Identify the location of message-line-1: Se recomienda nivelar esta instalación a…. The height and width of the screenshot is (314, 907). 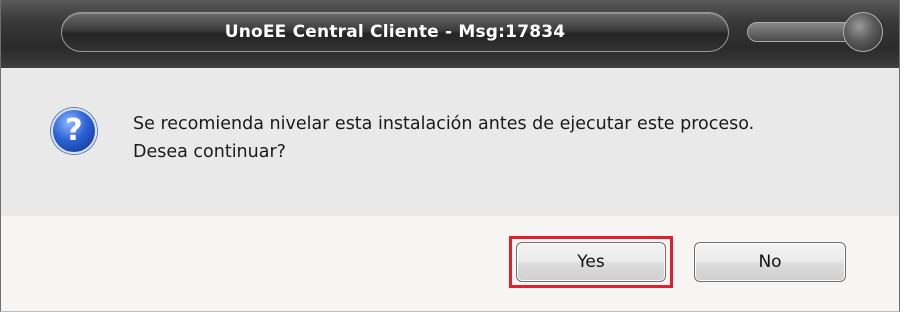
(444, 124).